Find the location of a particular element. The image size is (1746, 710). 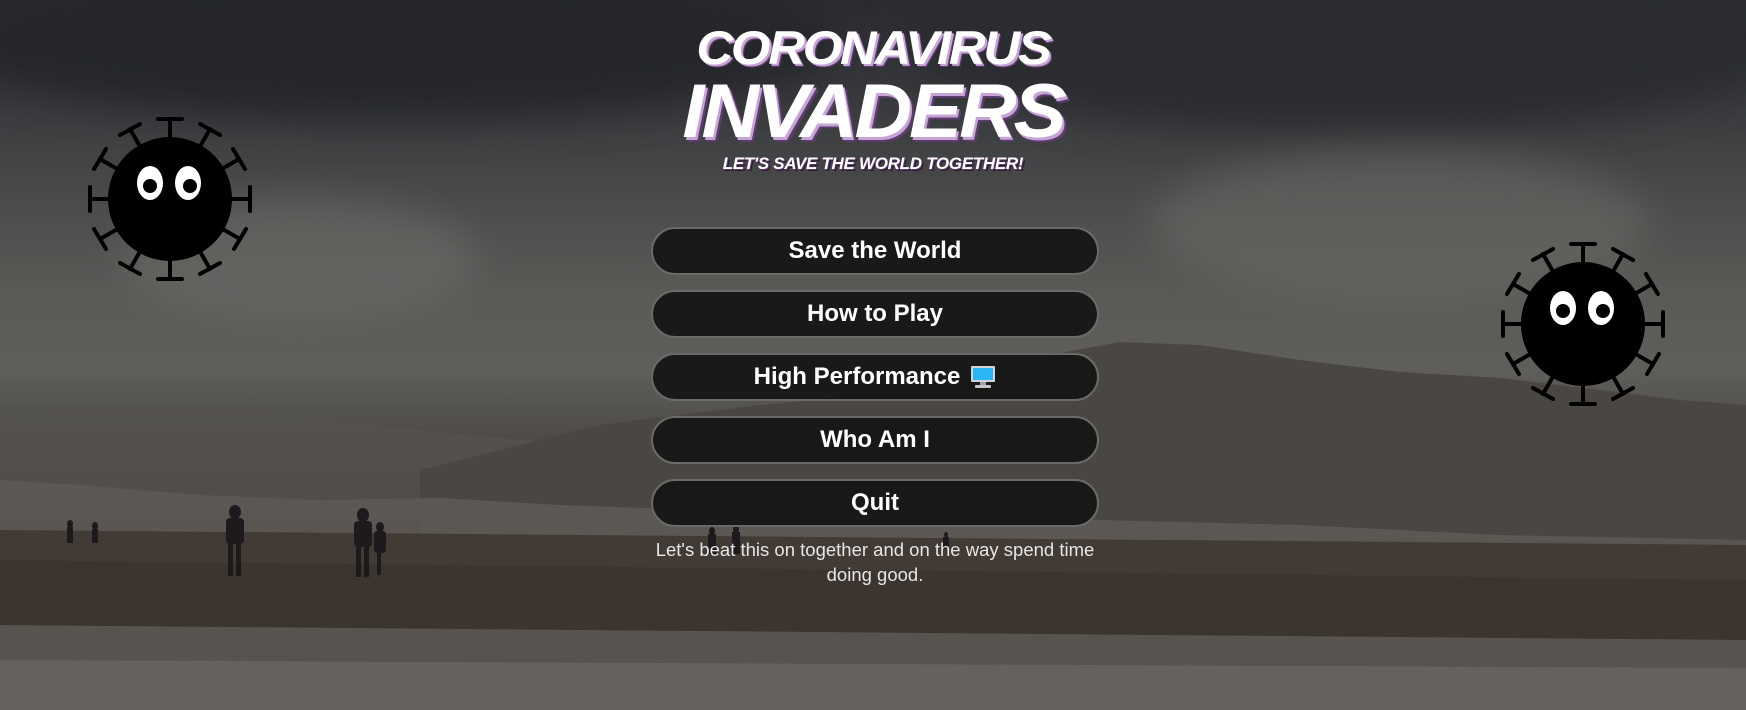

how-to-play-button: How to Play is located at coordinates (875, 314).